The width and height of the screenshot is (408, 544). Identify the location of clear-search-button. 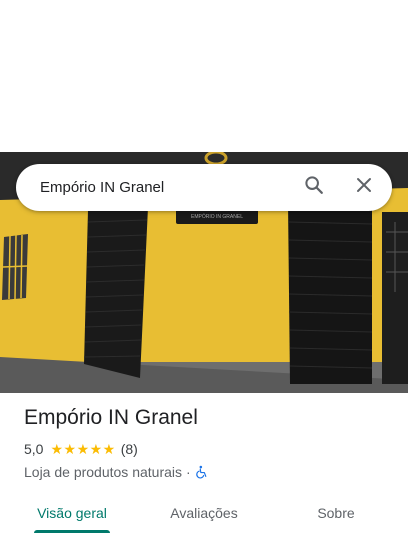
(364, 188).